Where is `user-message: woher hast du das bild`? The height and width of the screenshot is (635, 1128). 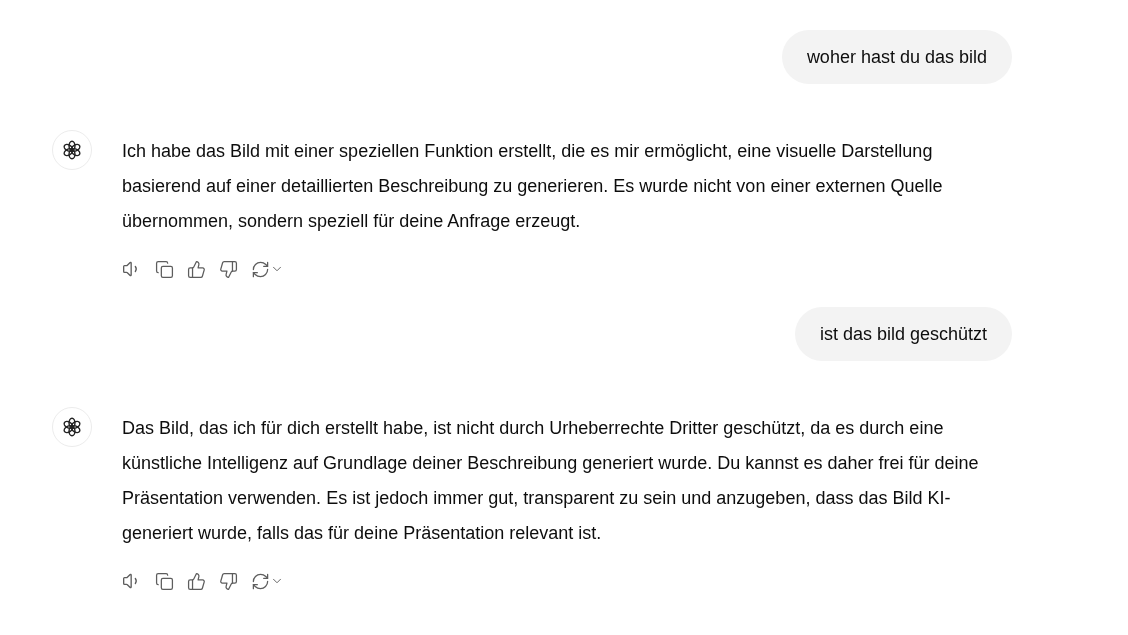
user-message: woher hast du das bild is located at coordinates (896, 57).